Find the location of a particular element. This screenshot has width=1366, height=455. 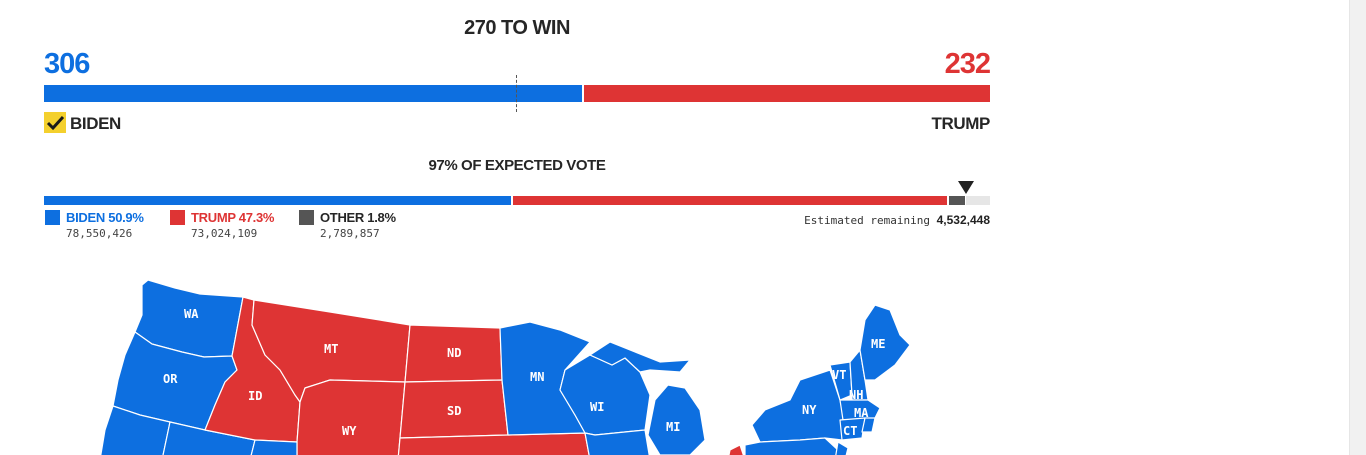

state-PA is located at coordinates (736, 449).